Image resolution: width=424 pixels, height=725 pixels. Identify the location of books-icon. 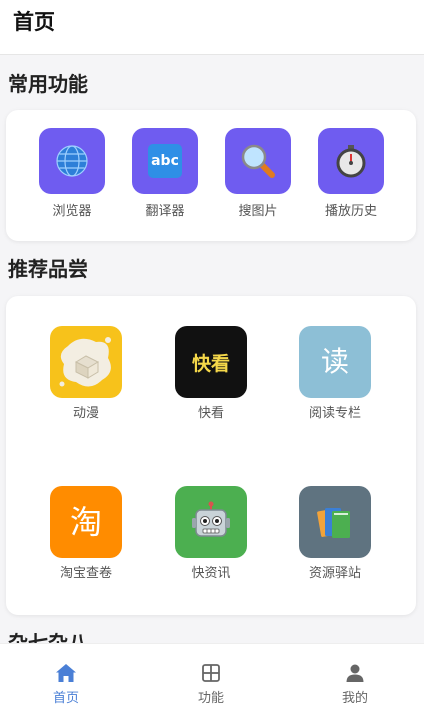
(335, 522).